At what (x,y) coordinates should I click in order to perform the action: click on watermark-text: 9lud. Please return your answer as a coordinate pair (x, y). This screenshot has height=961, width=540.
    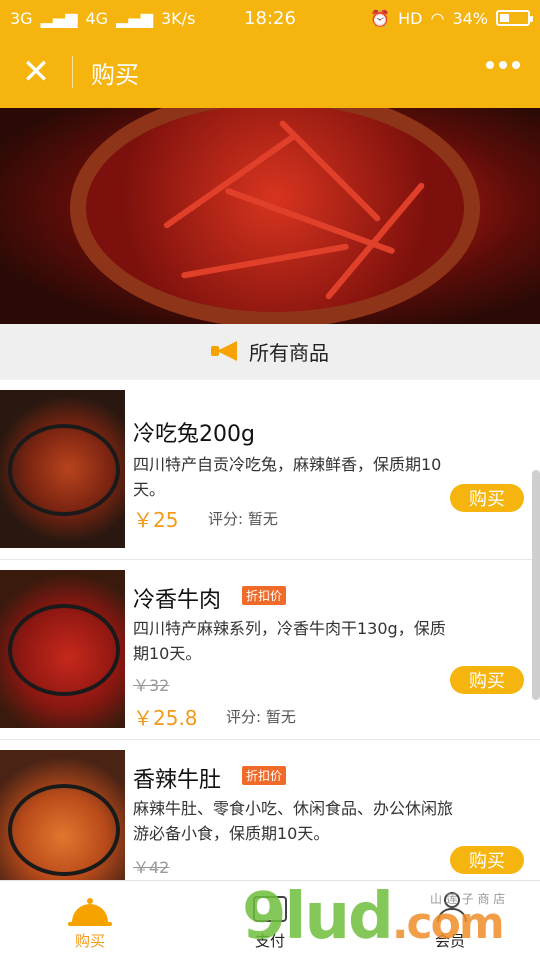
    Looking at the image, I should click on (318, 917).